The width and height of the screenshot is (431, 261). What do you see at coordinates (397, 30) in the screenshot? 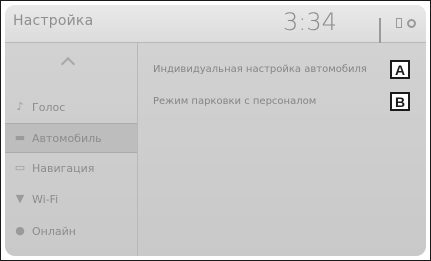
I see `status-icons` at bounding box center [397, 30].